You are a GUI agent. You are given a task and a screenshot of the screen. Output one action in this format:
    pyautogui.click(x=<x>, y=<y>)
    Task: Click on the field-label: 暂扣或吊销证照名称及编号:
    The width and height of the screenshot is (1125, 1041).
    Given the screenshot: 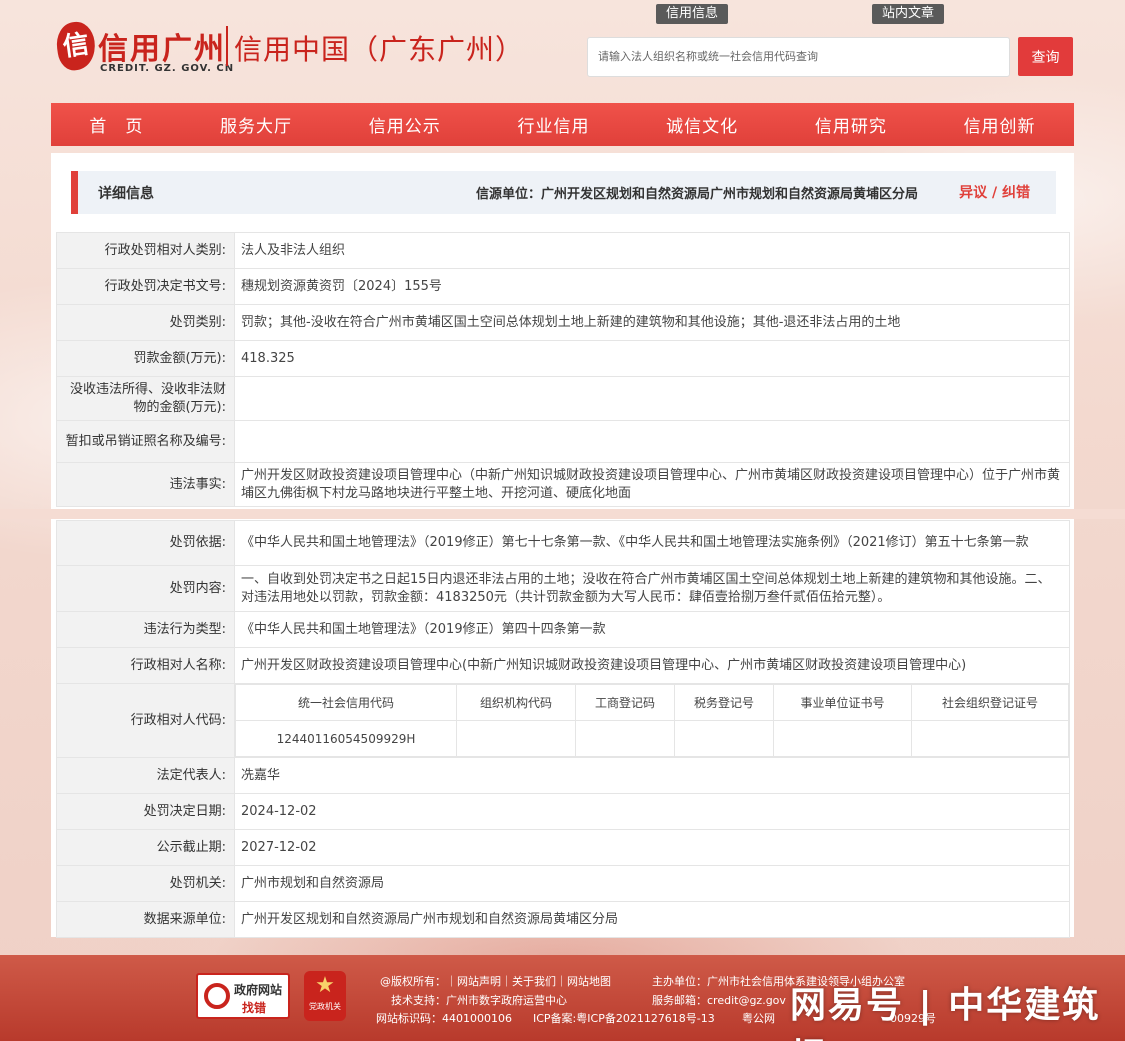 What is the action you would take?
    pyautogui.click(x=145, y=441)
    